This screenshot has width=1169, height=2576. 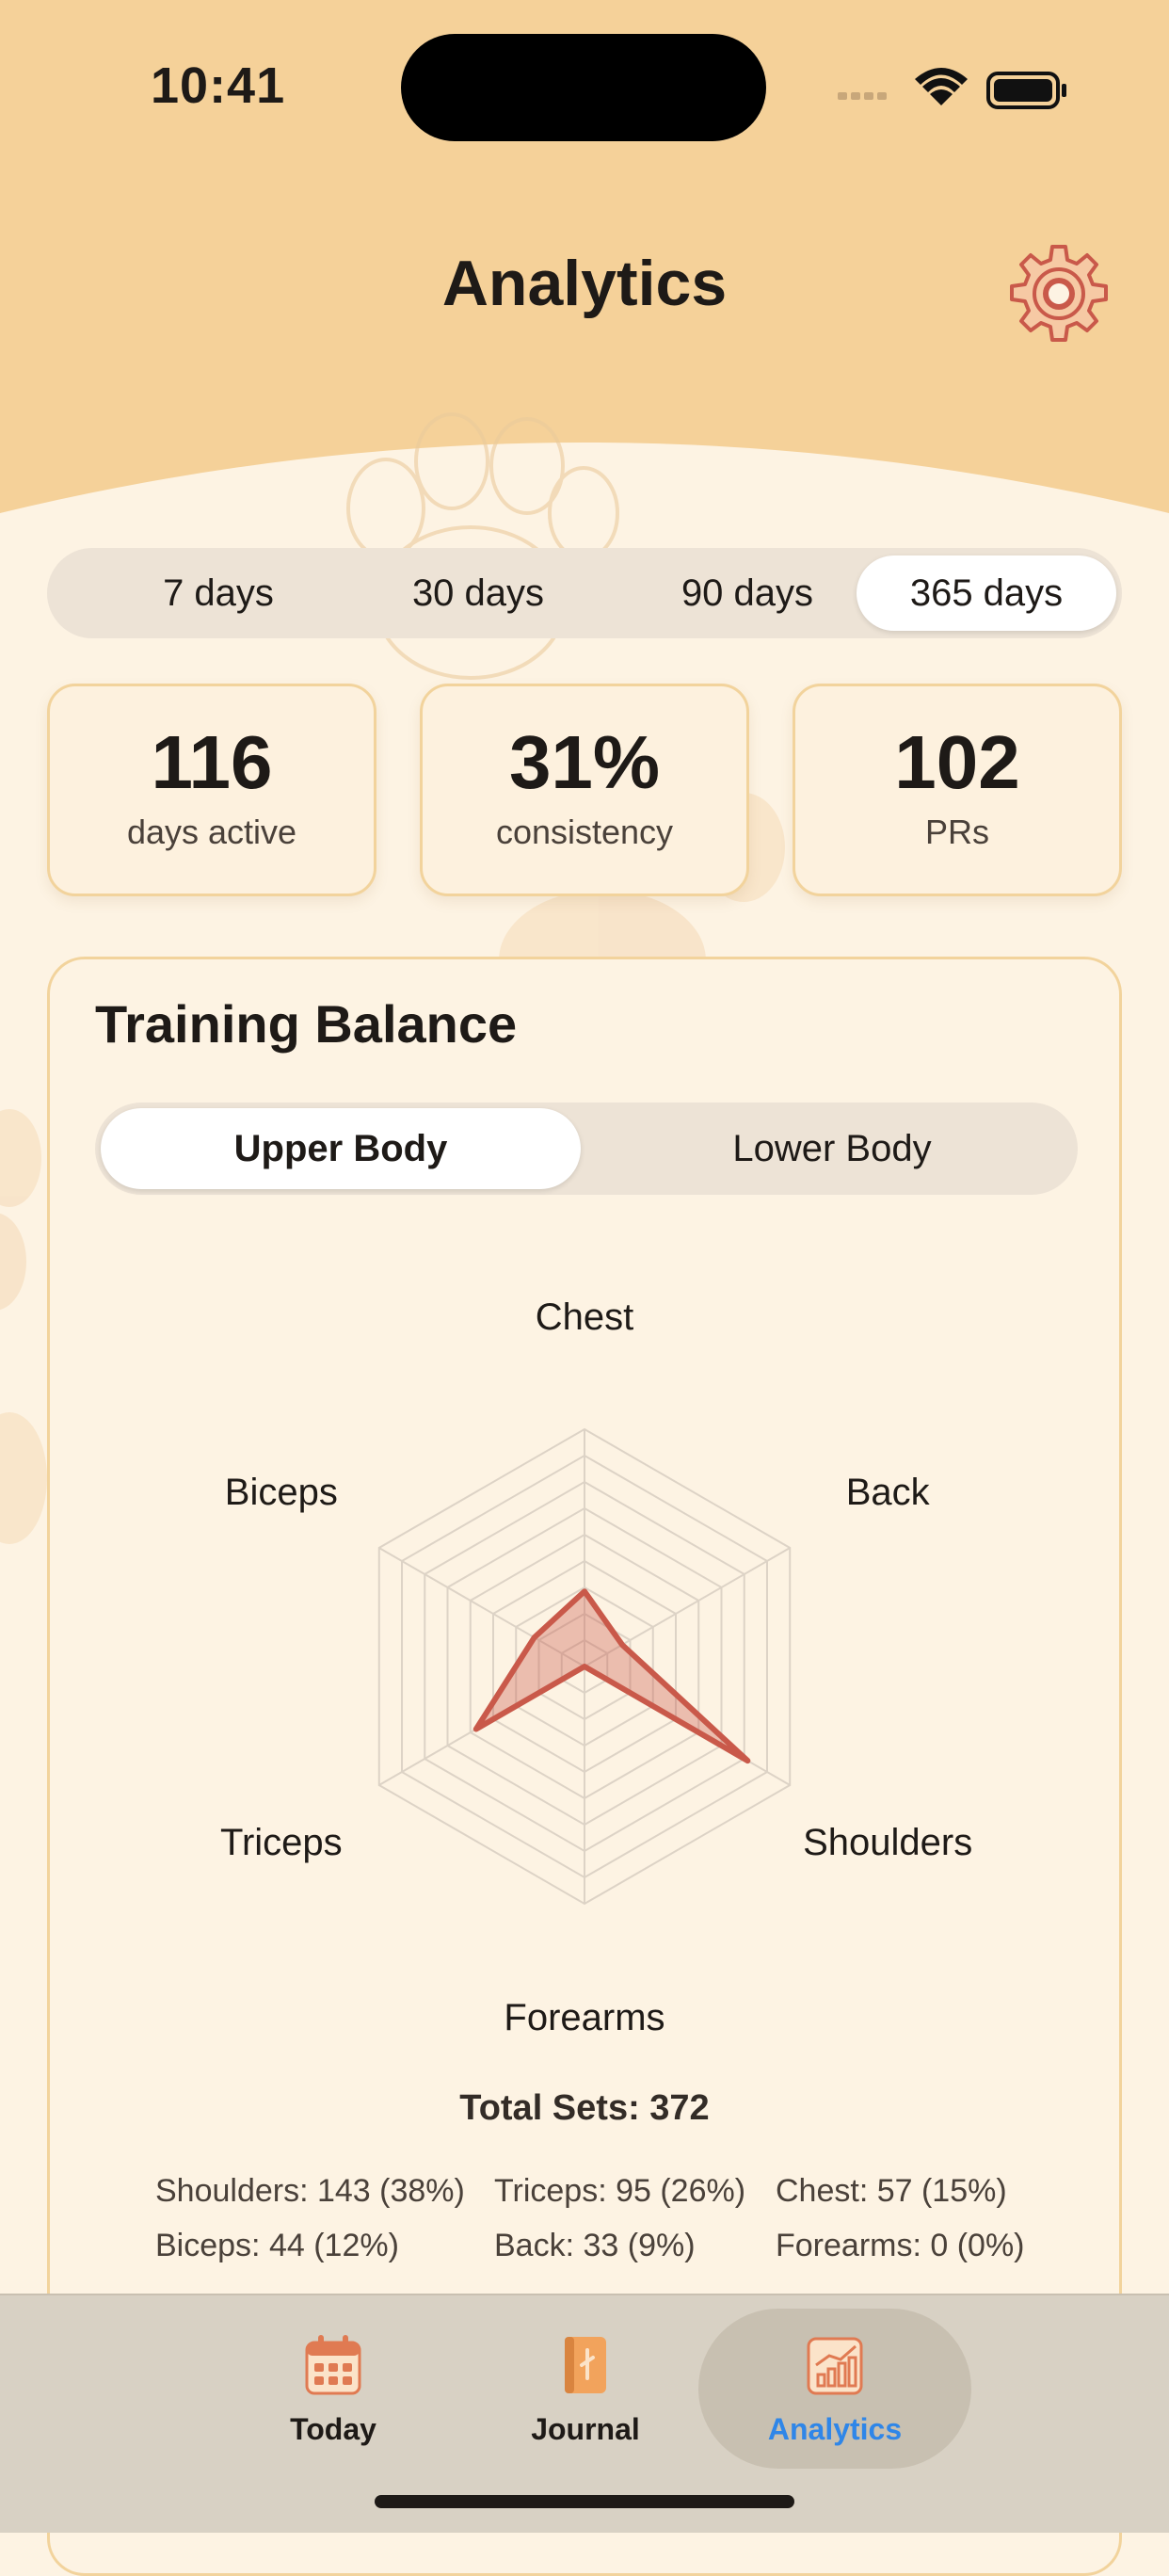 What do you see at coordinates (900, 2245) in the screenshot?
I see `breakdown-item: Forearms: 0 (0%)` at bounding box center [900, 2245].